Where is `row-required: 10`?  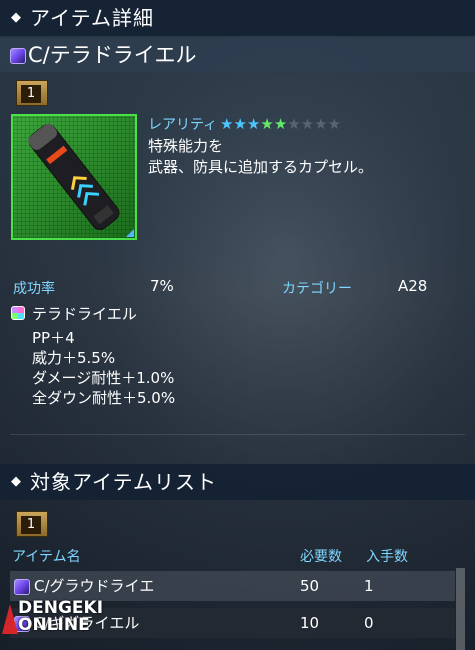
row-required: 10 is located at coordinates (310, 623).